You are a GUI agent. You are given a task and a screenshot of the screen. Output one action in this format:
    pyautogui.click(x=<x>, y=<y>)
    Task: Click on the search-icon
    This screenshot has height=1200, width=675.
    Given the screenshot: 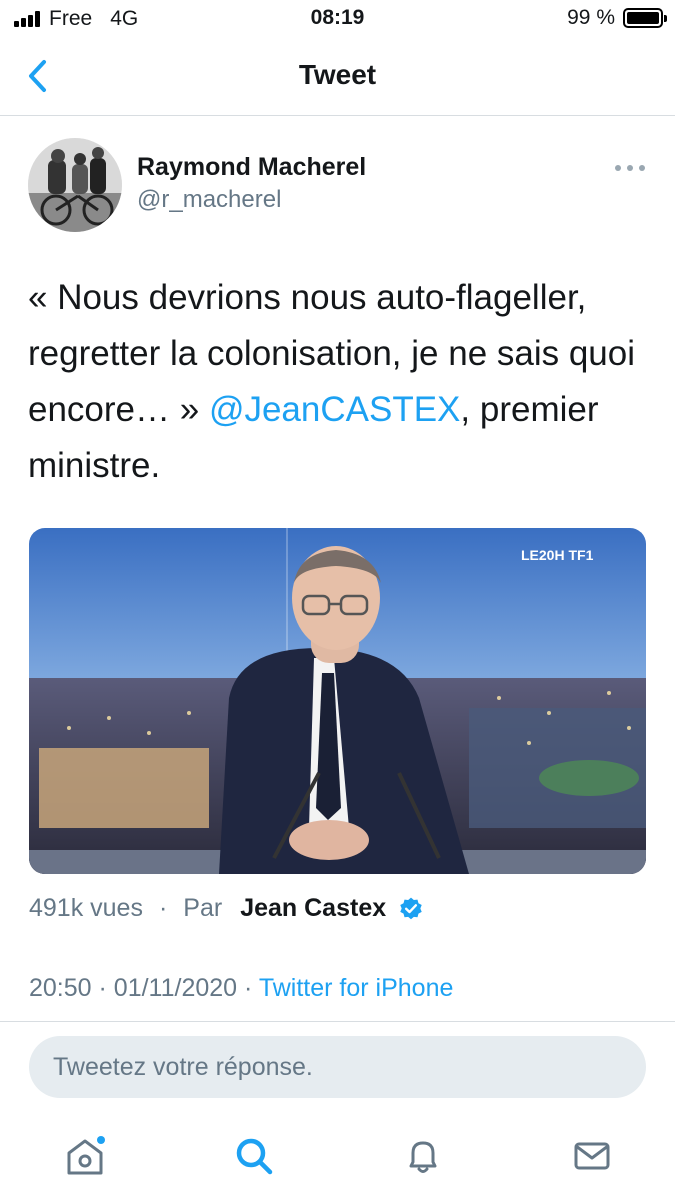 What is the action you would take?
    pyautogui.click(x=254, y=1156)
    